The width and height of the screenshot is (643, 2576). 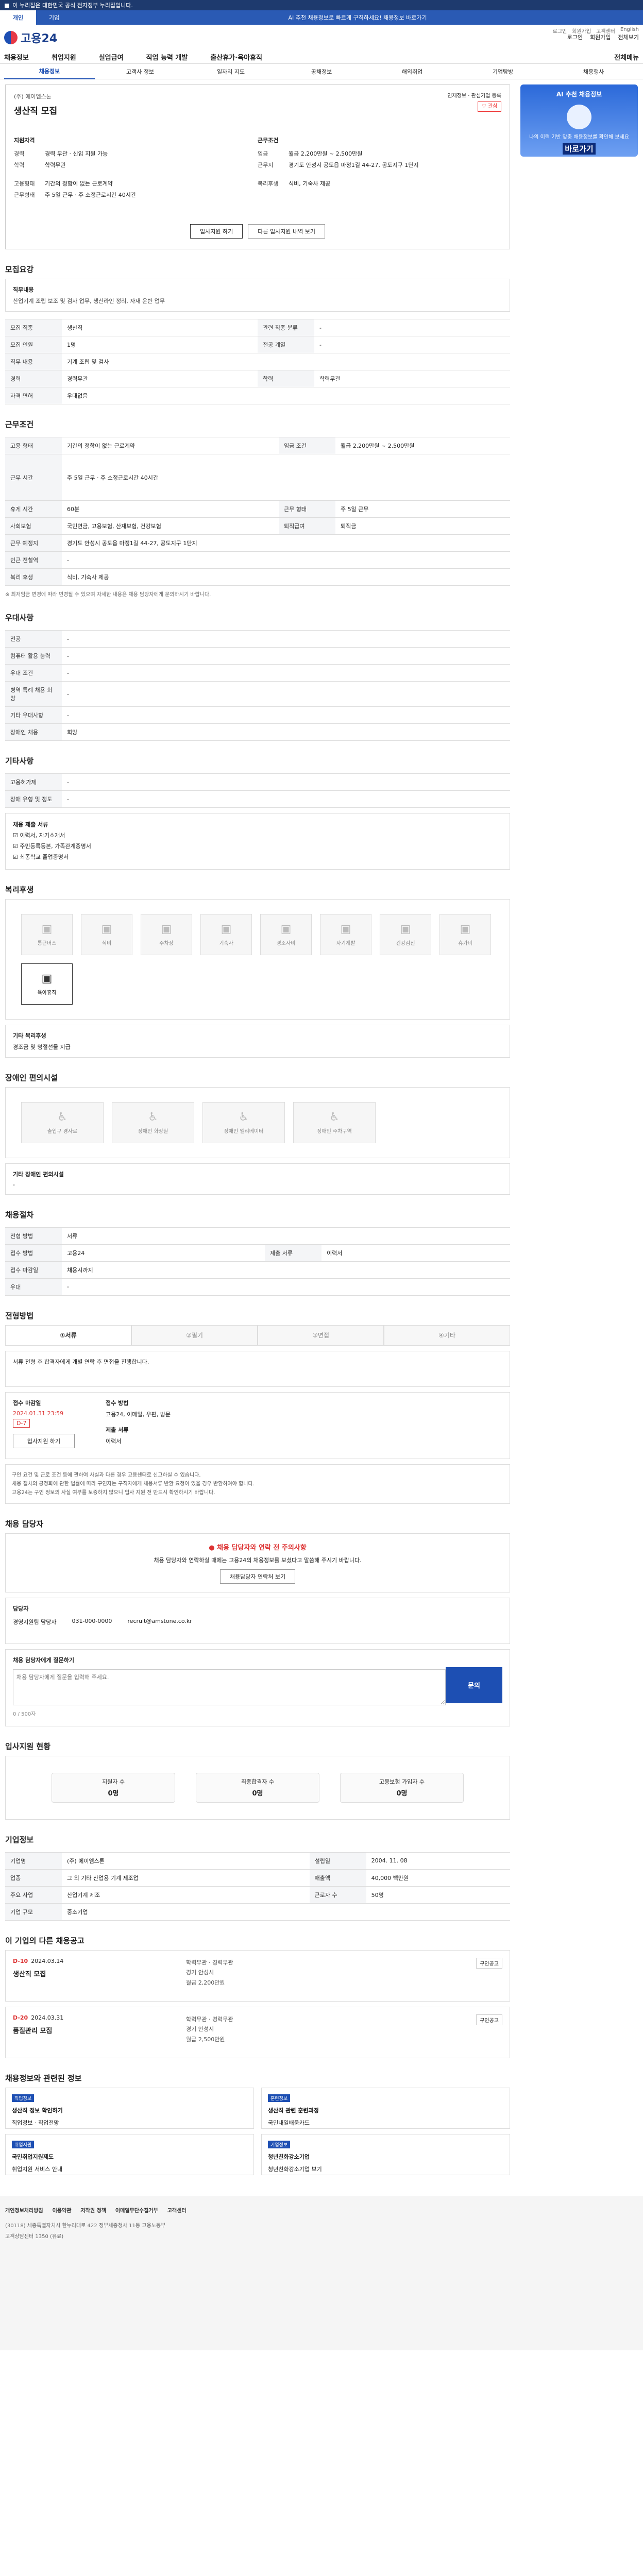 I want to click on cell-value: 서류, so click(x=286, y=1236).